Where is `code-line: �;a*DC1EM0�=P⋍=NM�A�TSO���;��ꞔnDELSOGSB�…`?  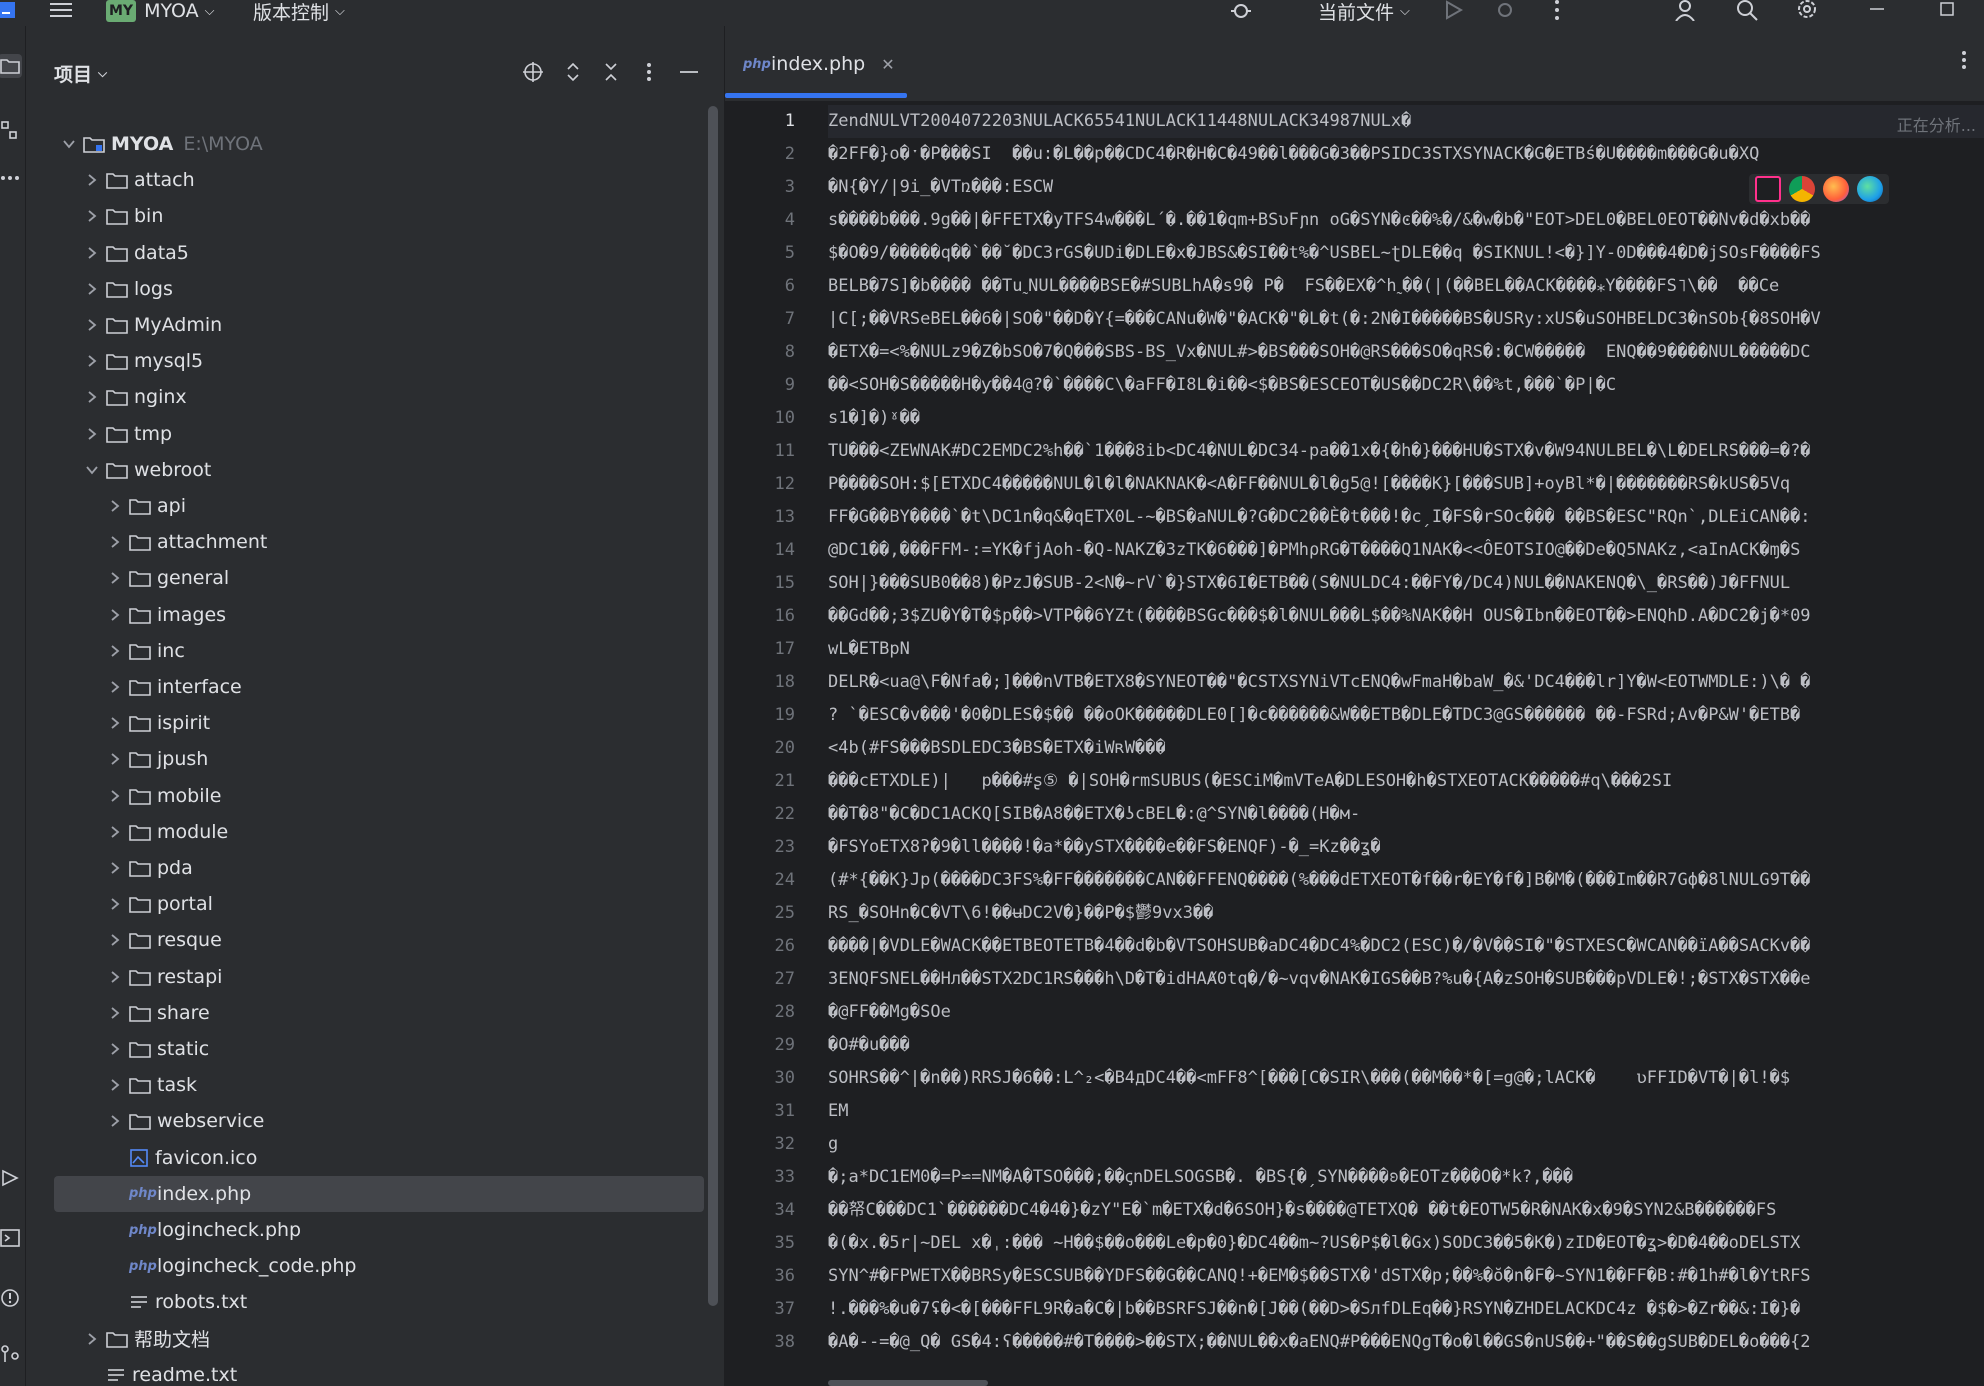 code-line: �;a*DC1EM0�=P⋍=NM�A�TSO���;��ꞔnDELSOGSB�… is located at coordinates (1406, 1177).